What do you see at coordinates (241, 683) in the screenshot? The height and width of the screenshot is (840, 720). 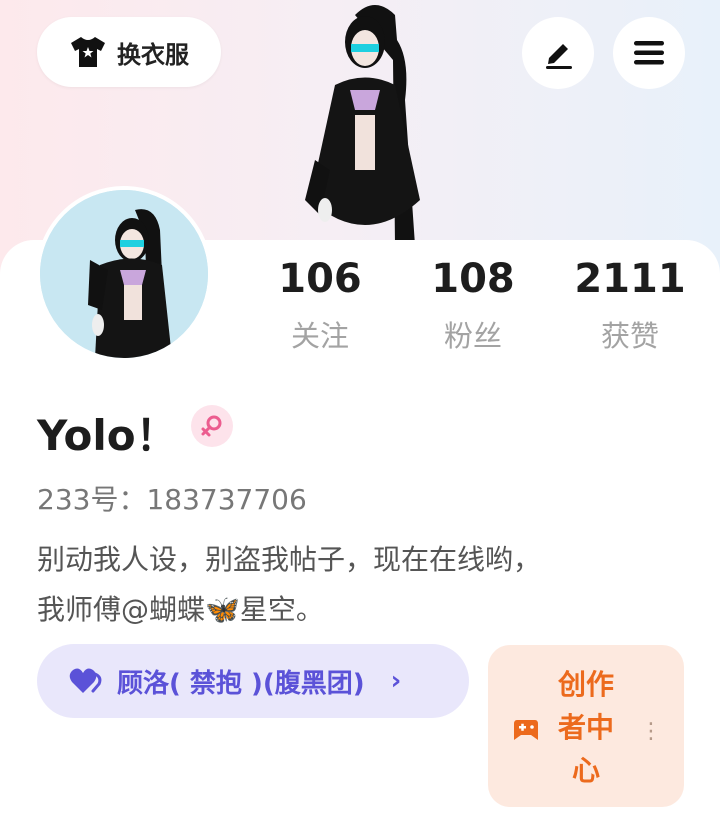 I see `group-label: 顾洛( 禁抱 )(腹黑团)` at bounding box center [241, 683].